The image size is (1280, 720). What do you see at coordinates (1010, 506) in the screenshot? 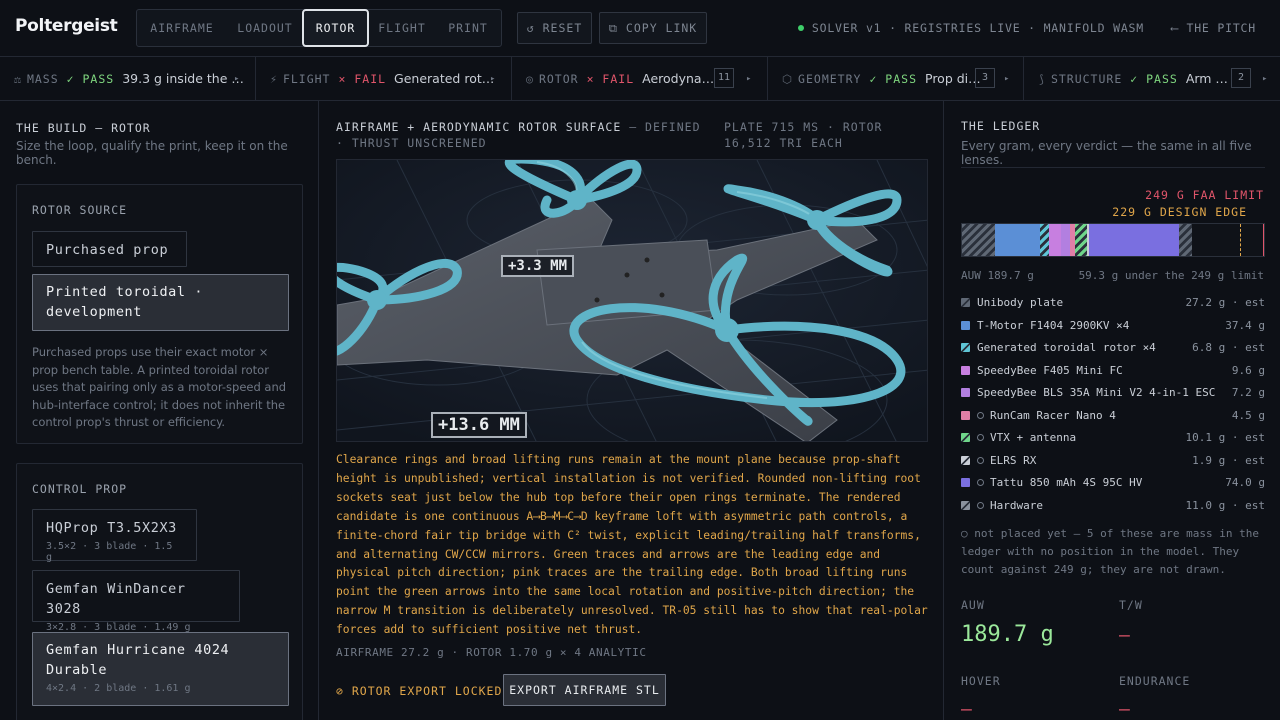
I see `ledger-item-label: Hardware` at bounding box center [1010, 506].